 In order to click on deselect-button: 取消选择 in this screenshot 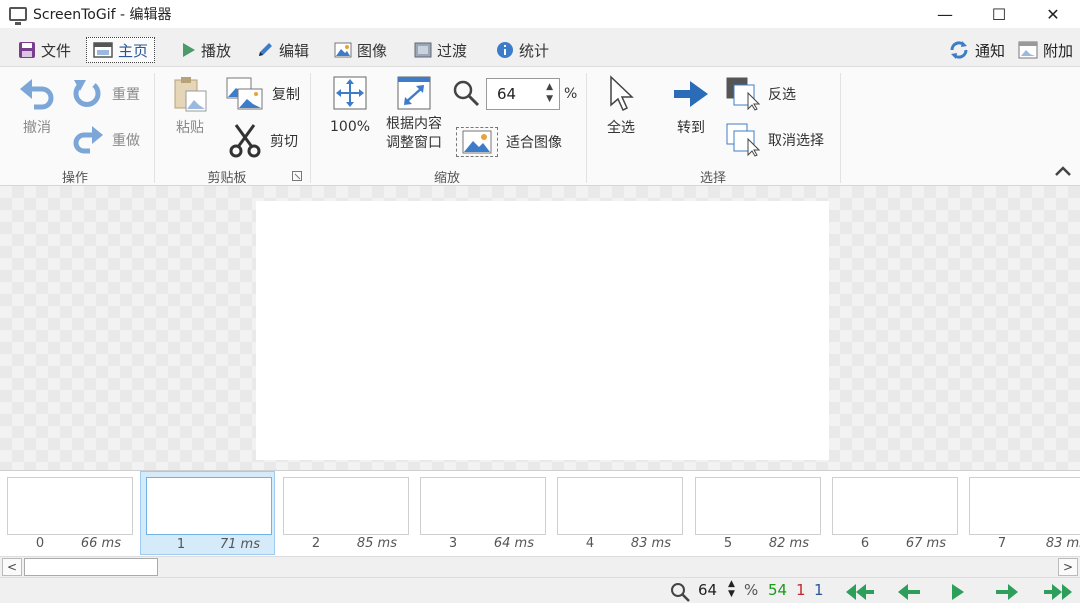, I will do `click(775, 140)`.